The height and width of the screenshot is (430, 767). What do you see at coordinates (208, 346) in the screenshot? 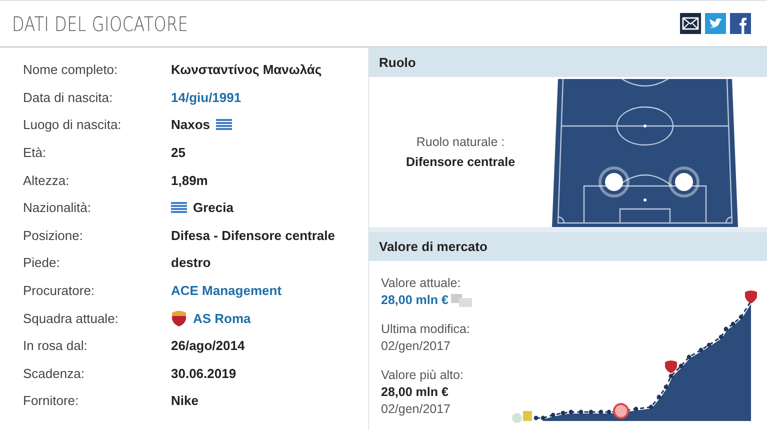
I see `detail-value: 26/ago/2014` at bounding box center [208, 346].